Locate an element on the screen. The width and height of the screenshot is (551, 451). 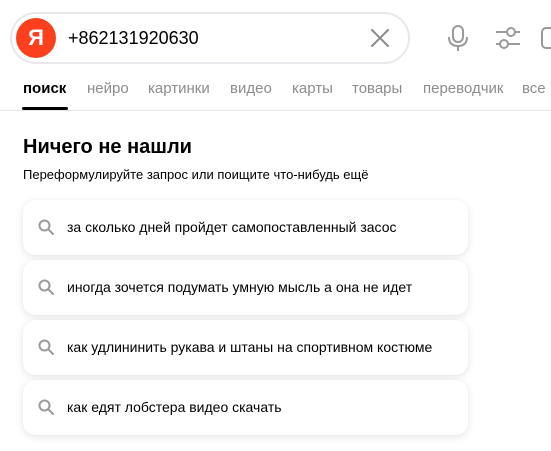
tab-maps: карты is located at coordinates (312, 88).